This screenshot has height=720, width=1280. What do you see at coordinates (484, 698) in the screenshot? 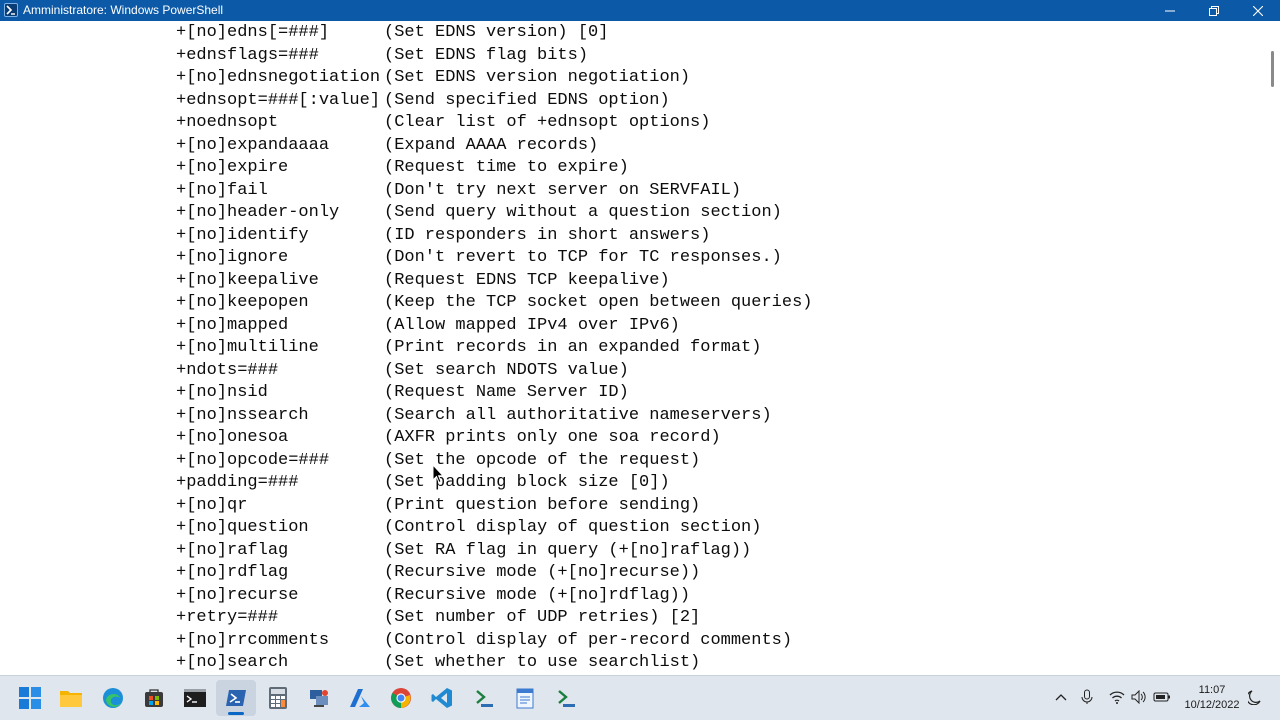
I see `taskbar-terminal-alt` at bounding box center [484, 698].